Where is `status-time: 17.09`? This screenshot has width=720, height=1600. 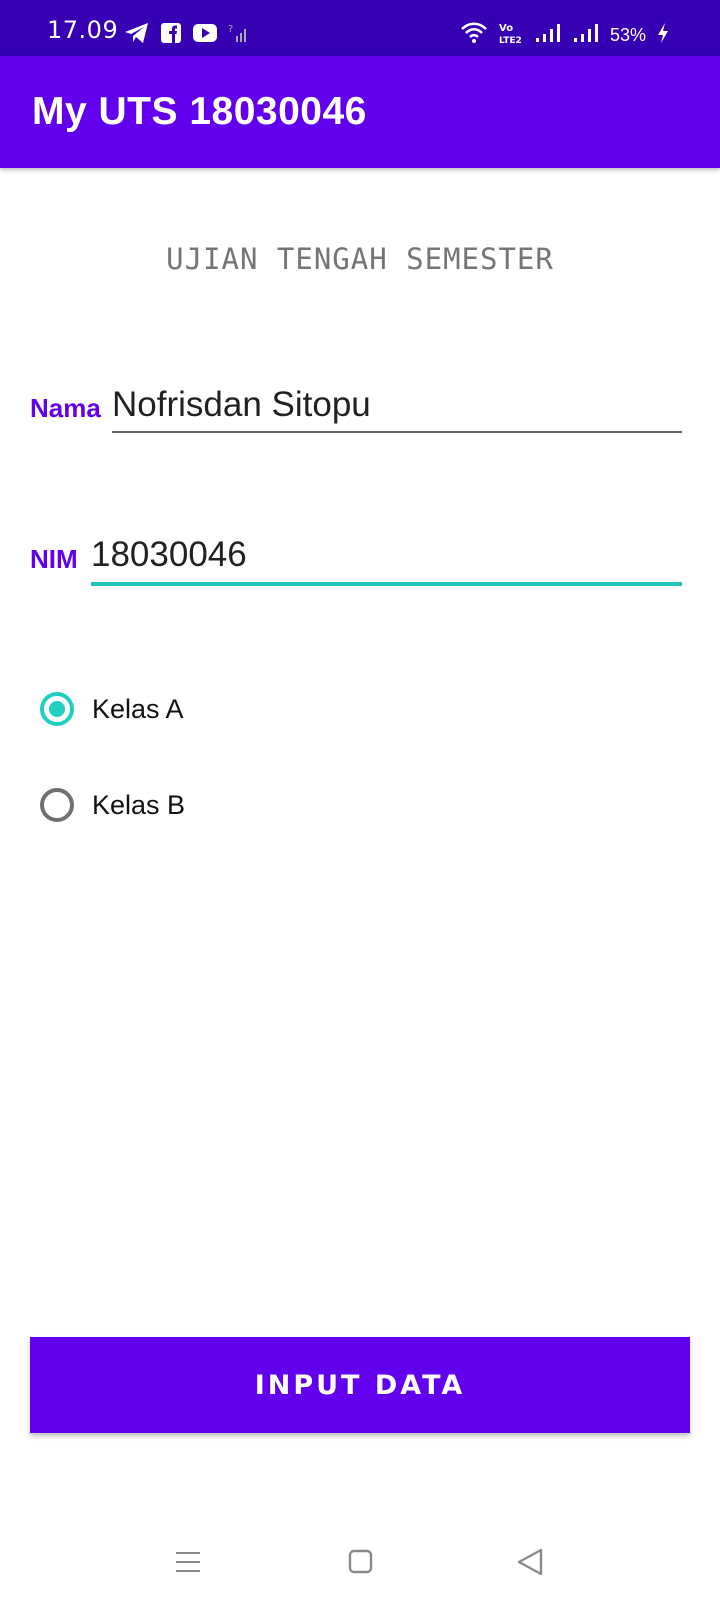 status-time: 17.09 is located at coordinates (83, 30).